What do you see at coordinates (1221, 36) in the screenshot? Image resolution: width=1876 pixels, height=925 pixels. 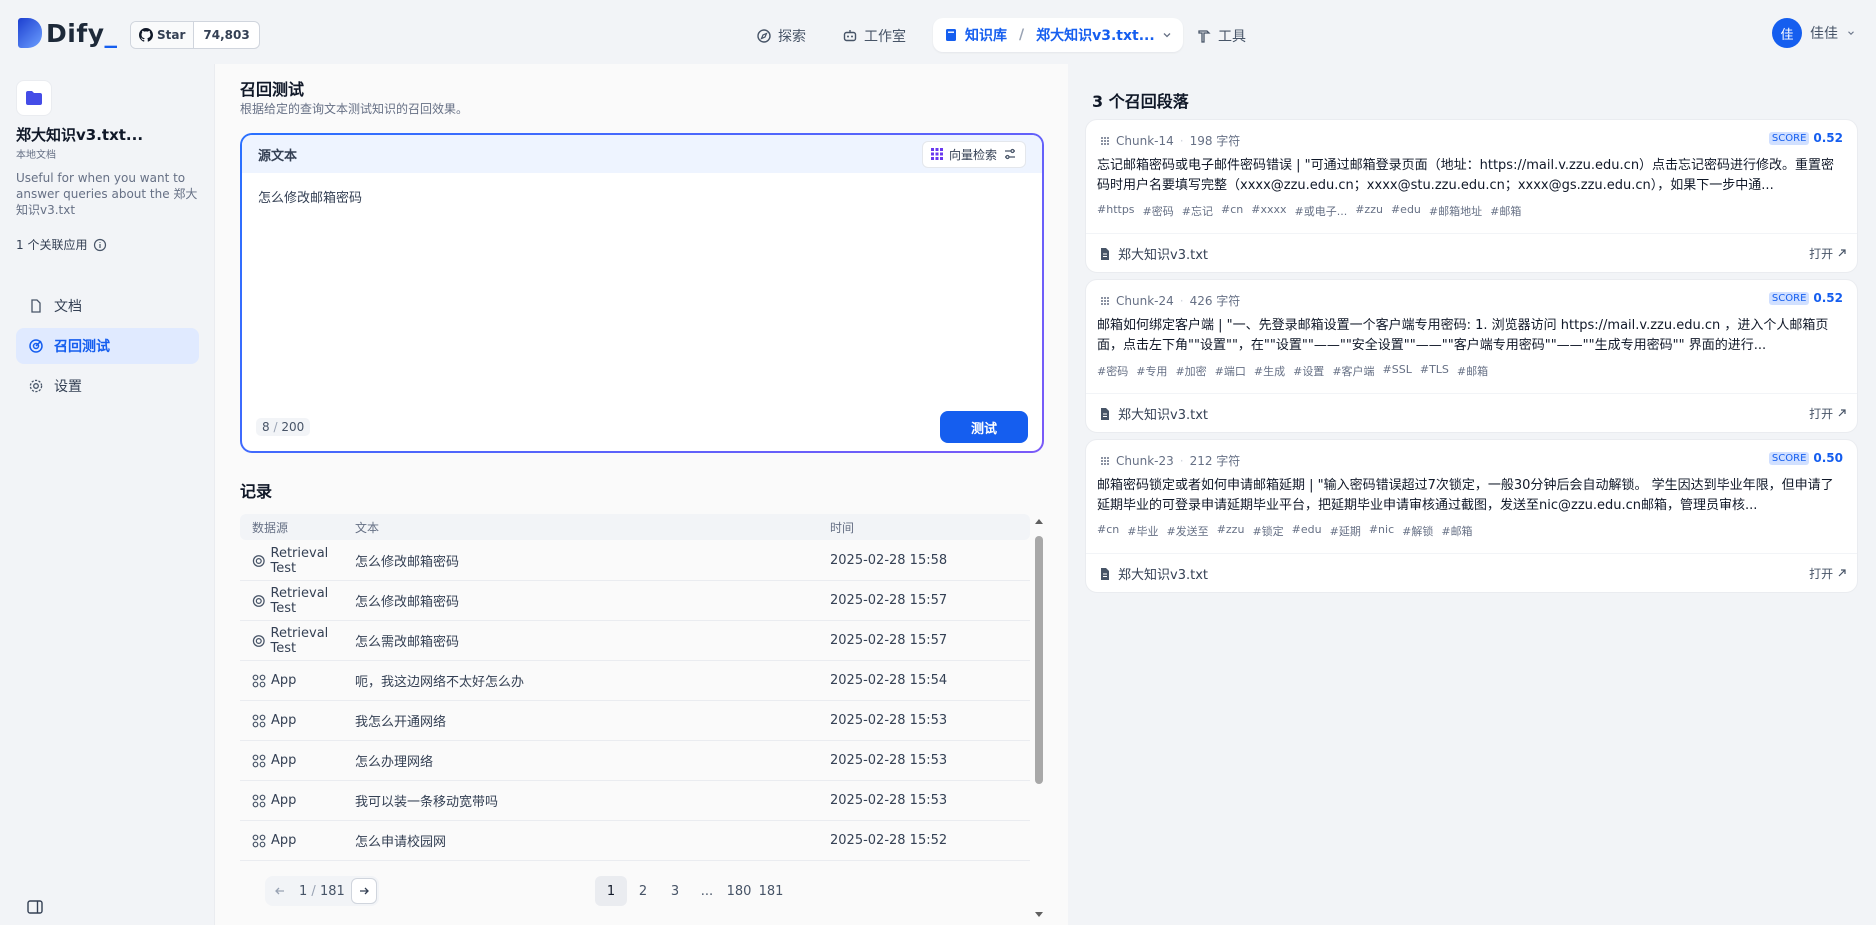 I see `nav-tools: 工具` at bounding box center [1221, 36].